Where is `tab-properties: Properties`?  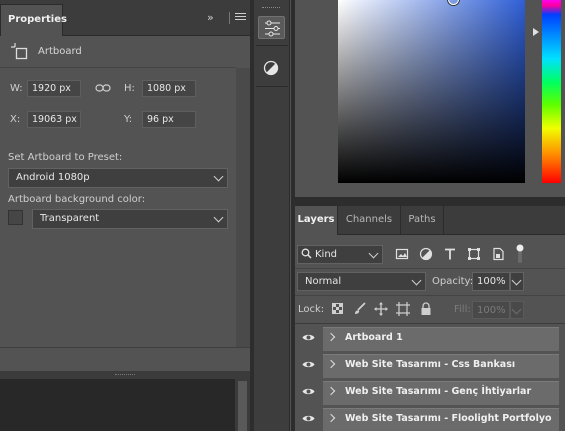 tab-properties: Properties is located at coordinates (33, 20).